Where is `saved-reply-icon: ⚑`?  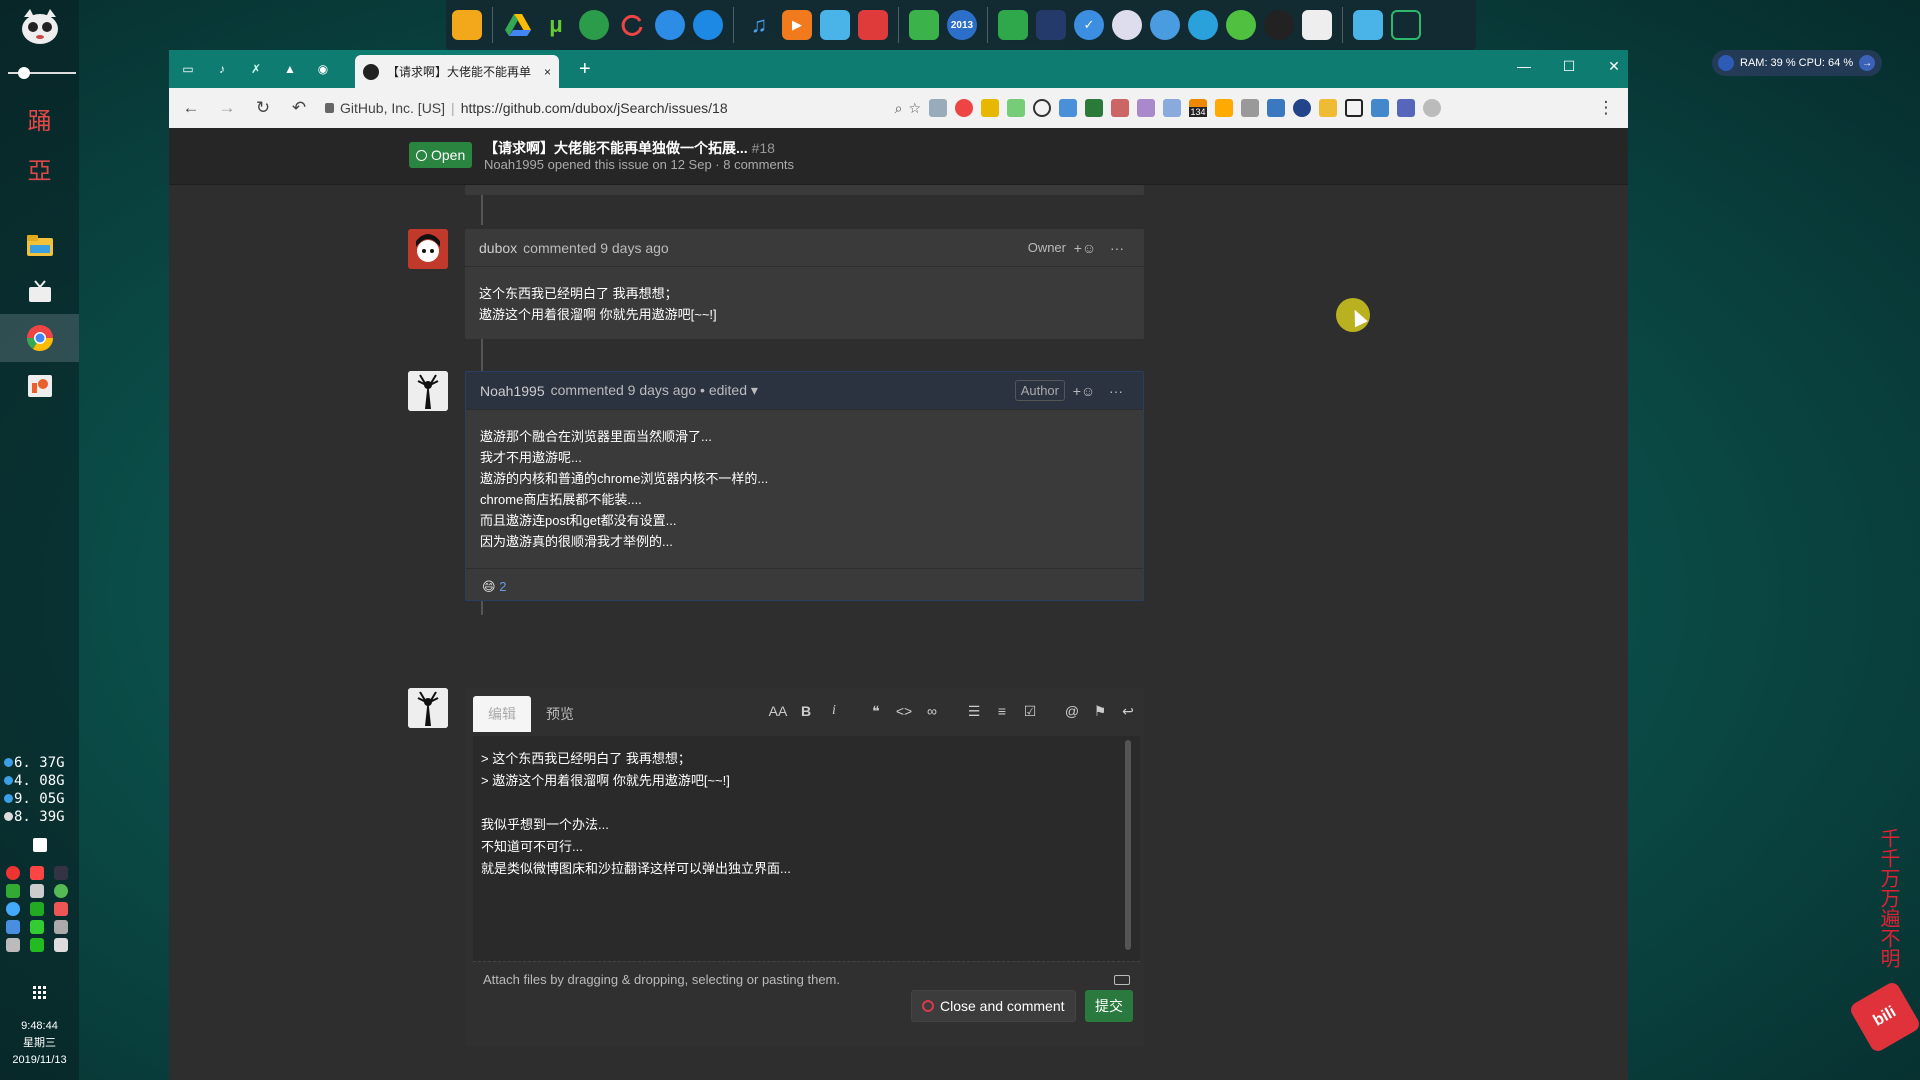
saved-reply-icon: ⚑ is located at coordinates (1100, 711).